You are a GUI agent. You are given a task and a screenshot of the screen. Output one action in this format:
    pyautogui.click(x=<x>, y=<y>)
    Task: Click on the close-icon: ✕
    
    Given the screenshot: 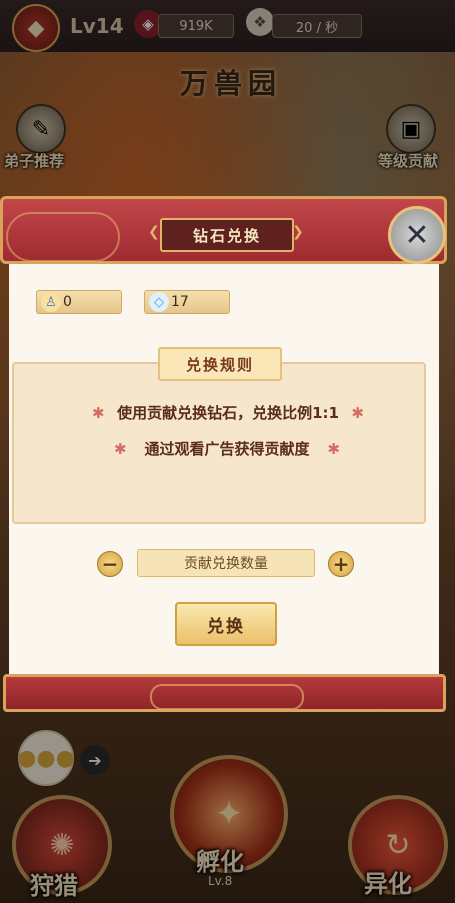 What is the action you would take?
    pyautogui.click(x=417, y=235)
    